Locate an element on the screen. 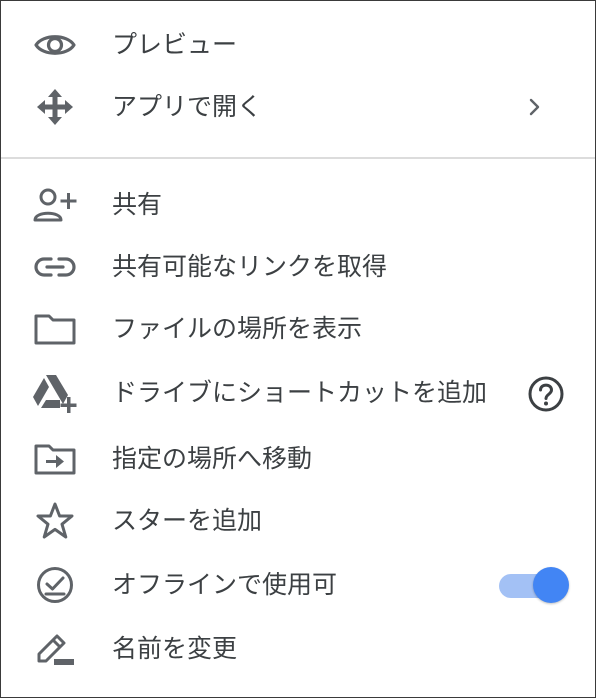  menu-item-move-to: 指定の場所へ移動 is located at coordinates (298, 459).